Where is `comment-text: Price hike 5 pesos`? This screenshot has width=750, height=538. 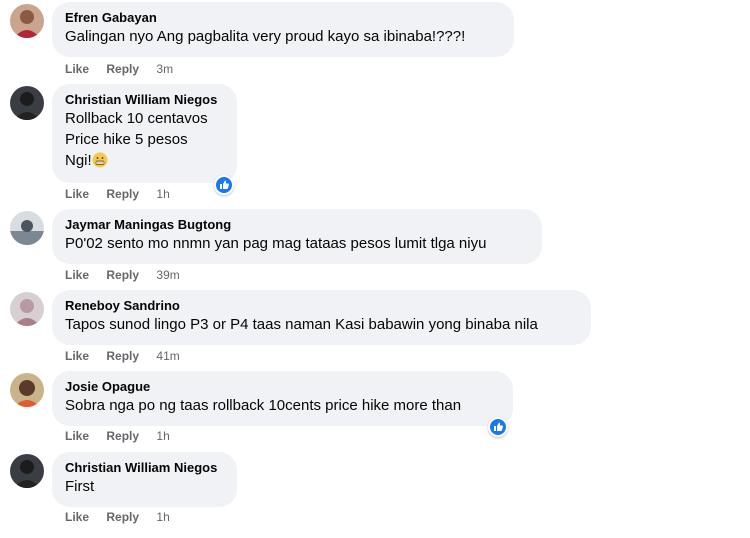 comment-text: Price hike 5 pesos is located at coordinates (126, 139).